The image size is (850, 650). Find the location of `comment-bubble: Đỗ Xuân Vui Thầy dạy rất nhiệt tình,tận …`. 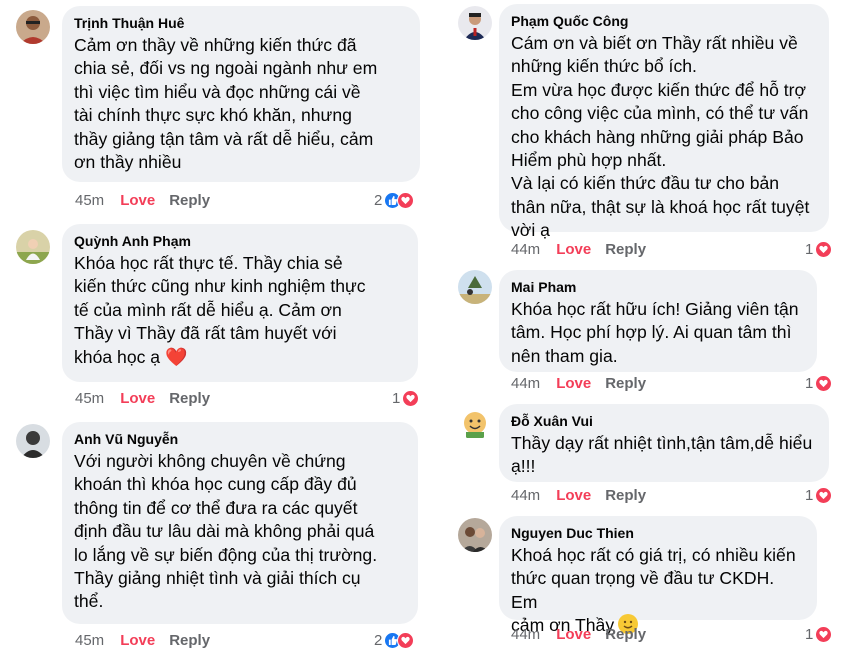

comment-bubble: Đỗ Xuân Vui Thầy dạy rất nhiệt tình,tận … is located at coordinates (664, 443).